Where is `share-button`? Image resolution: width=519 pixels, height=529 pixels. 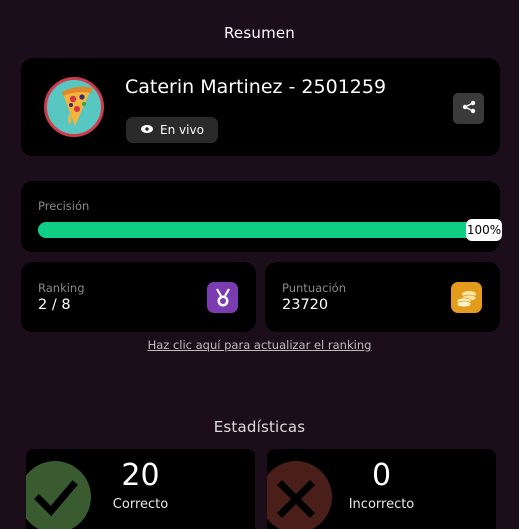 share-button is located at coordinates (468, 108).